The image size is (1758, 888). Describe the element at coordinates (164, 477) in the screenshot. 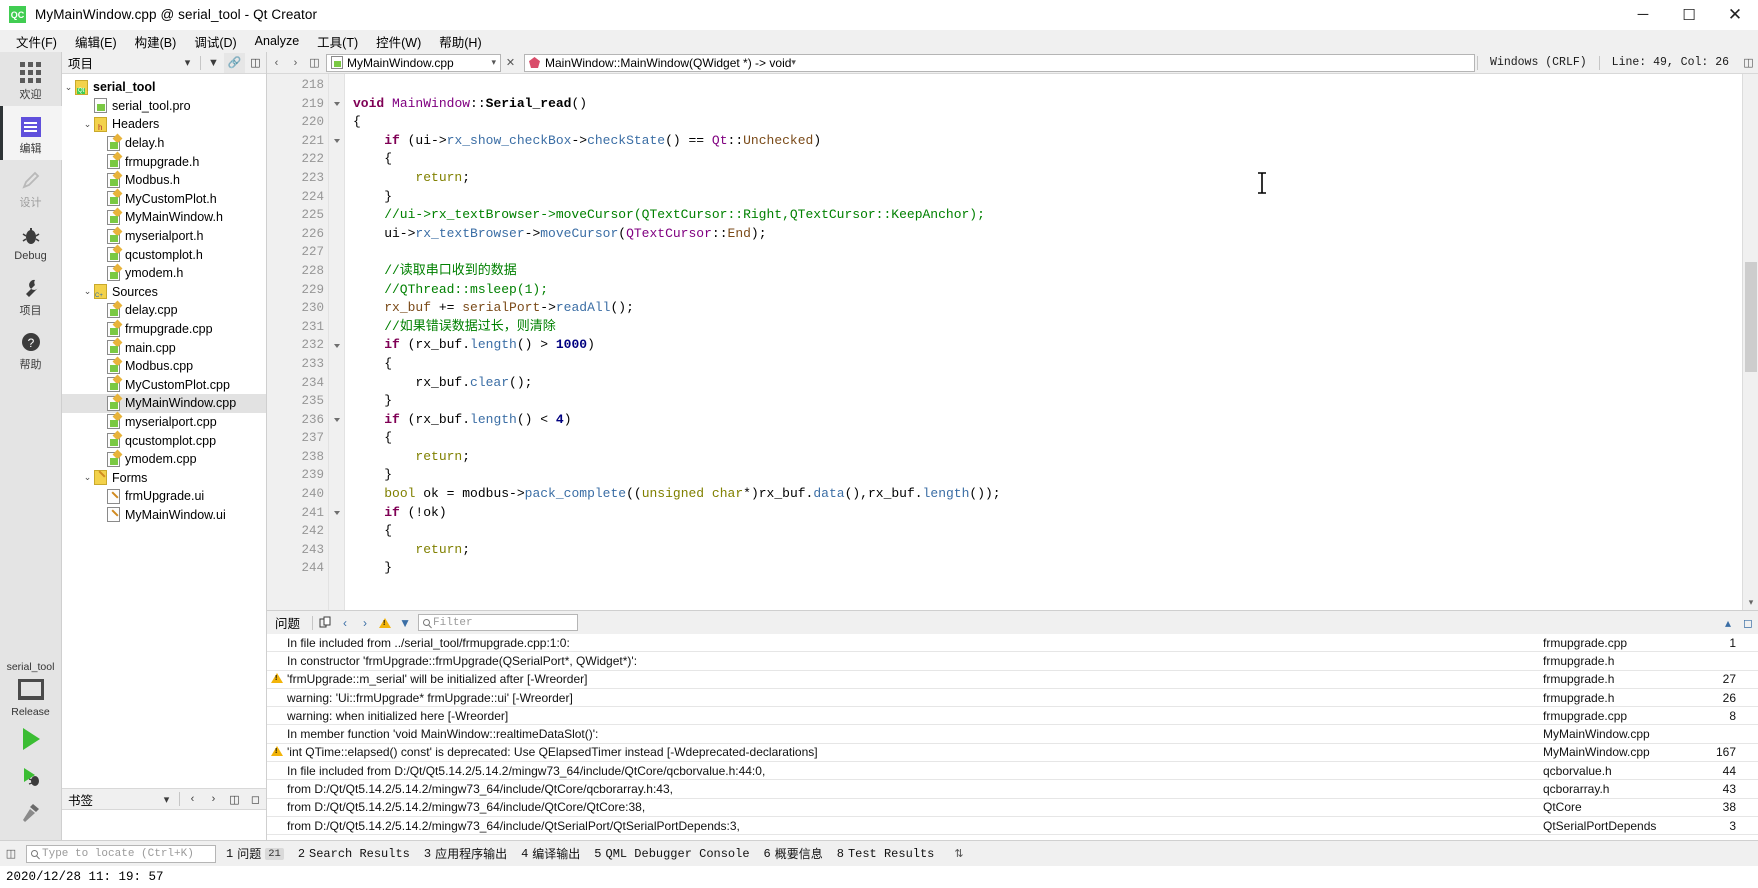

I see `tree-row: ⌄ Forms` at that location.